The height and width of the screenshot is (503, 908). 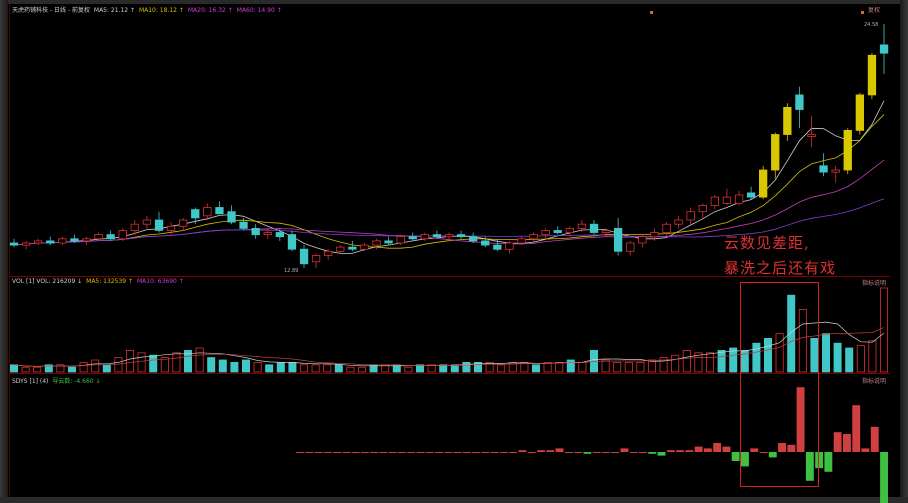 What do you see at coordinates (767, 243) in the screenshot?
I see `annotation-line-1: 云数见差距,` at bounding box center [767, 243].